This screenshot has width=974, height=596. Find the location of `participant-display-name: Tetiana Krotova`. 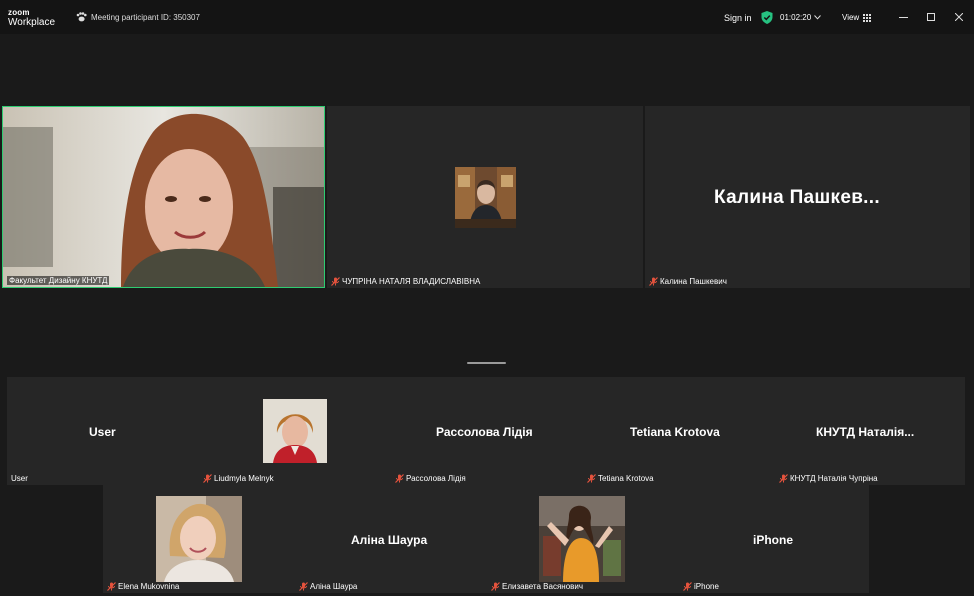

participant-display-name: Tetiana Krotova is located at coordinates (675, 432).